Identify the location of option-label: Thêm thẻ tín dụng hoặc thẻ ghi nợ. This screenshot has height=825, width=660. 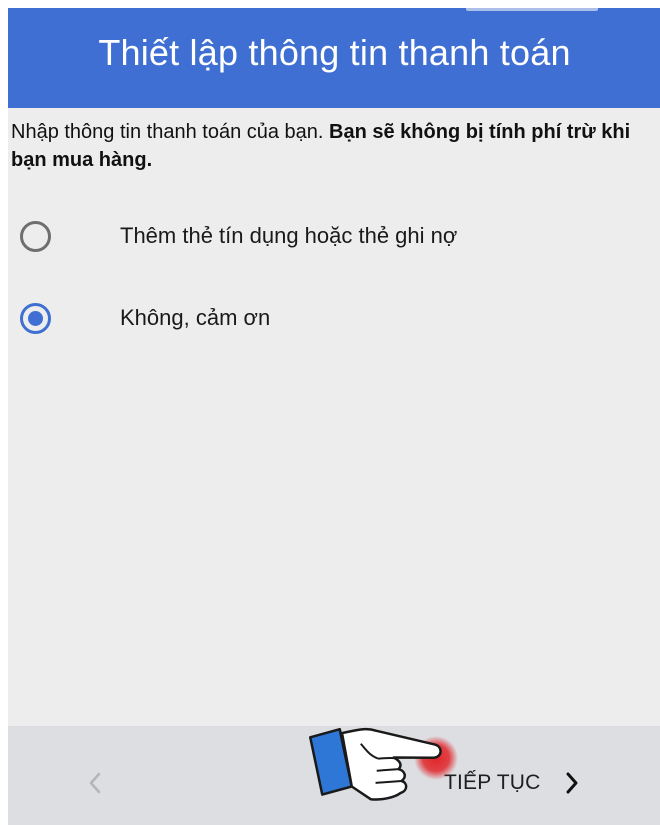
(289, 235).